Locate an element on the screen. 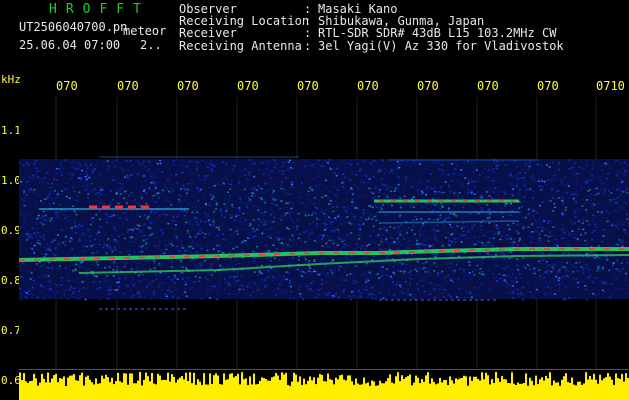  time-tick: 070 is located at coordinates (67, 86).